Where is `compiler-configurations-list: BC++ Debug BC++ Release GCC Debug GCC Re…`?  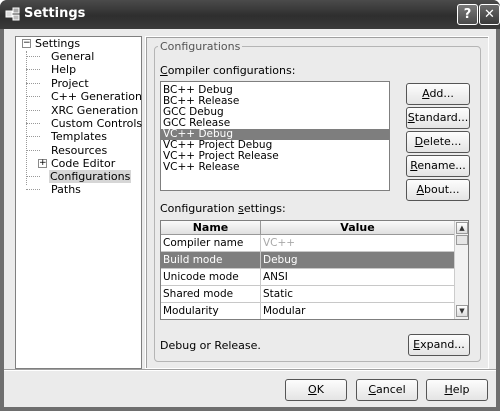
compiler-configurations-list: BC++ Debug BC++ Release GCC Debug GCC Re… is located at coordinates (275, 136).